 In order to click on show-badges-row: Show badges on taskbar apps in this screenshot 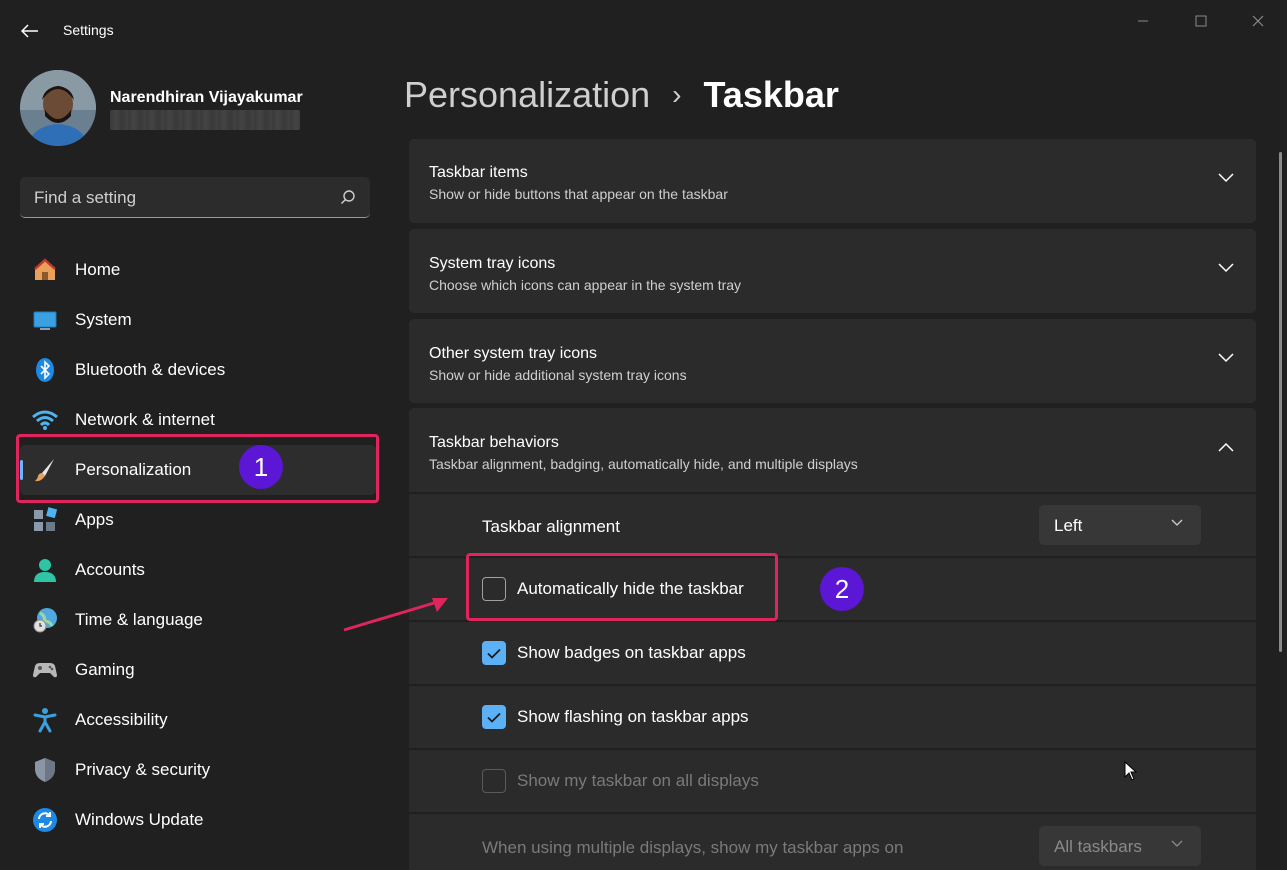, I will do `click(832, 652)`.